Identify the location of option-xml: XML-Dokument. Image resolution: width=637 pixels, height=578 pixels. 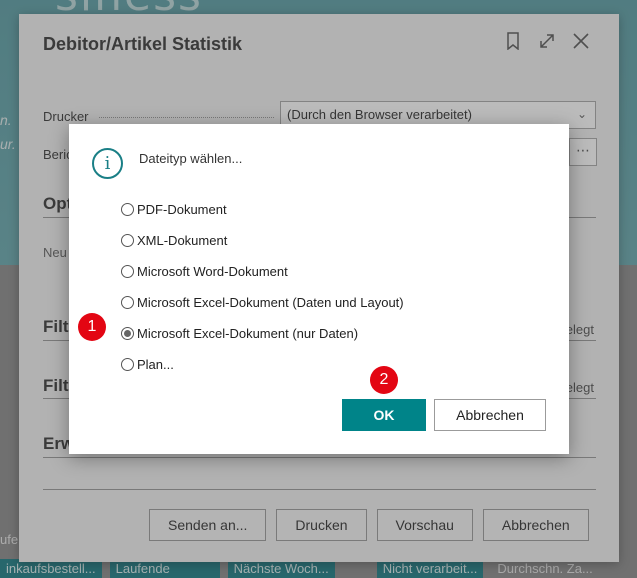
(262, 240).